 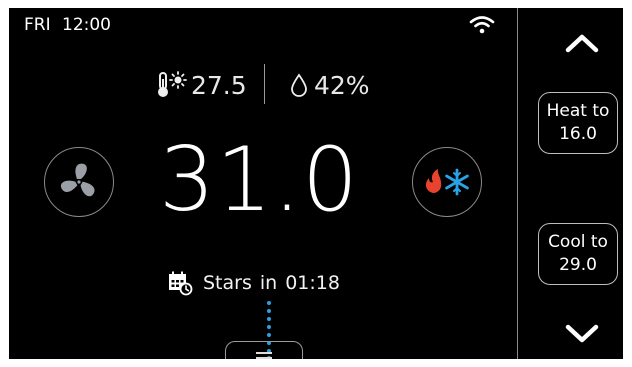 I want to click on indoor-humidity: 42%, so click(x=329, y=85).